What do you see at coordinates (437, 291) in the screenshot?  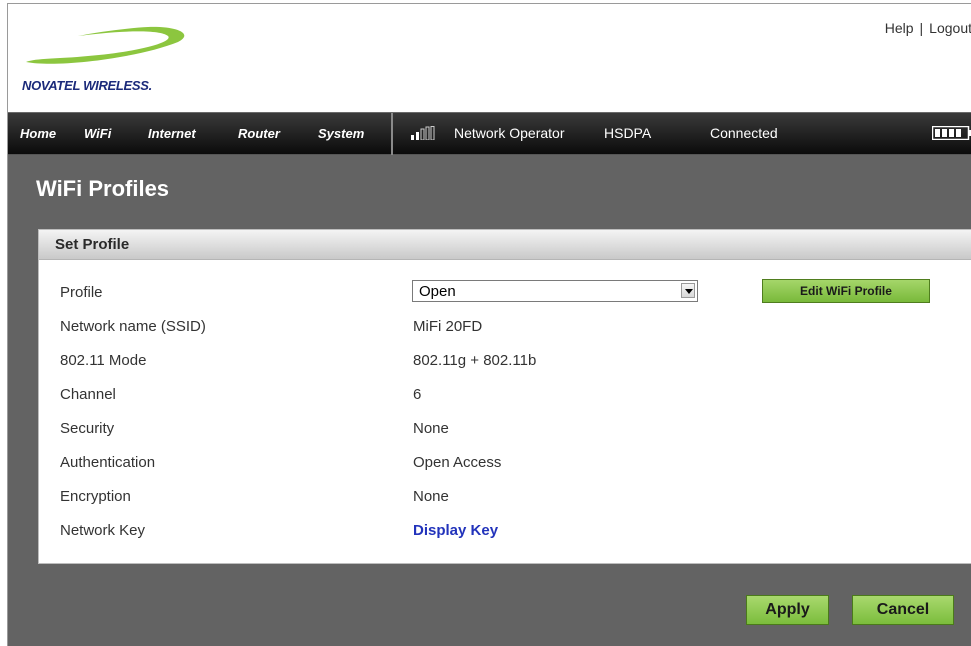 I see `profile-select-value: Open` at bounding box center [437, 291].